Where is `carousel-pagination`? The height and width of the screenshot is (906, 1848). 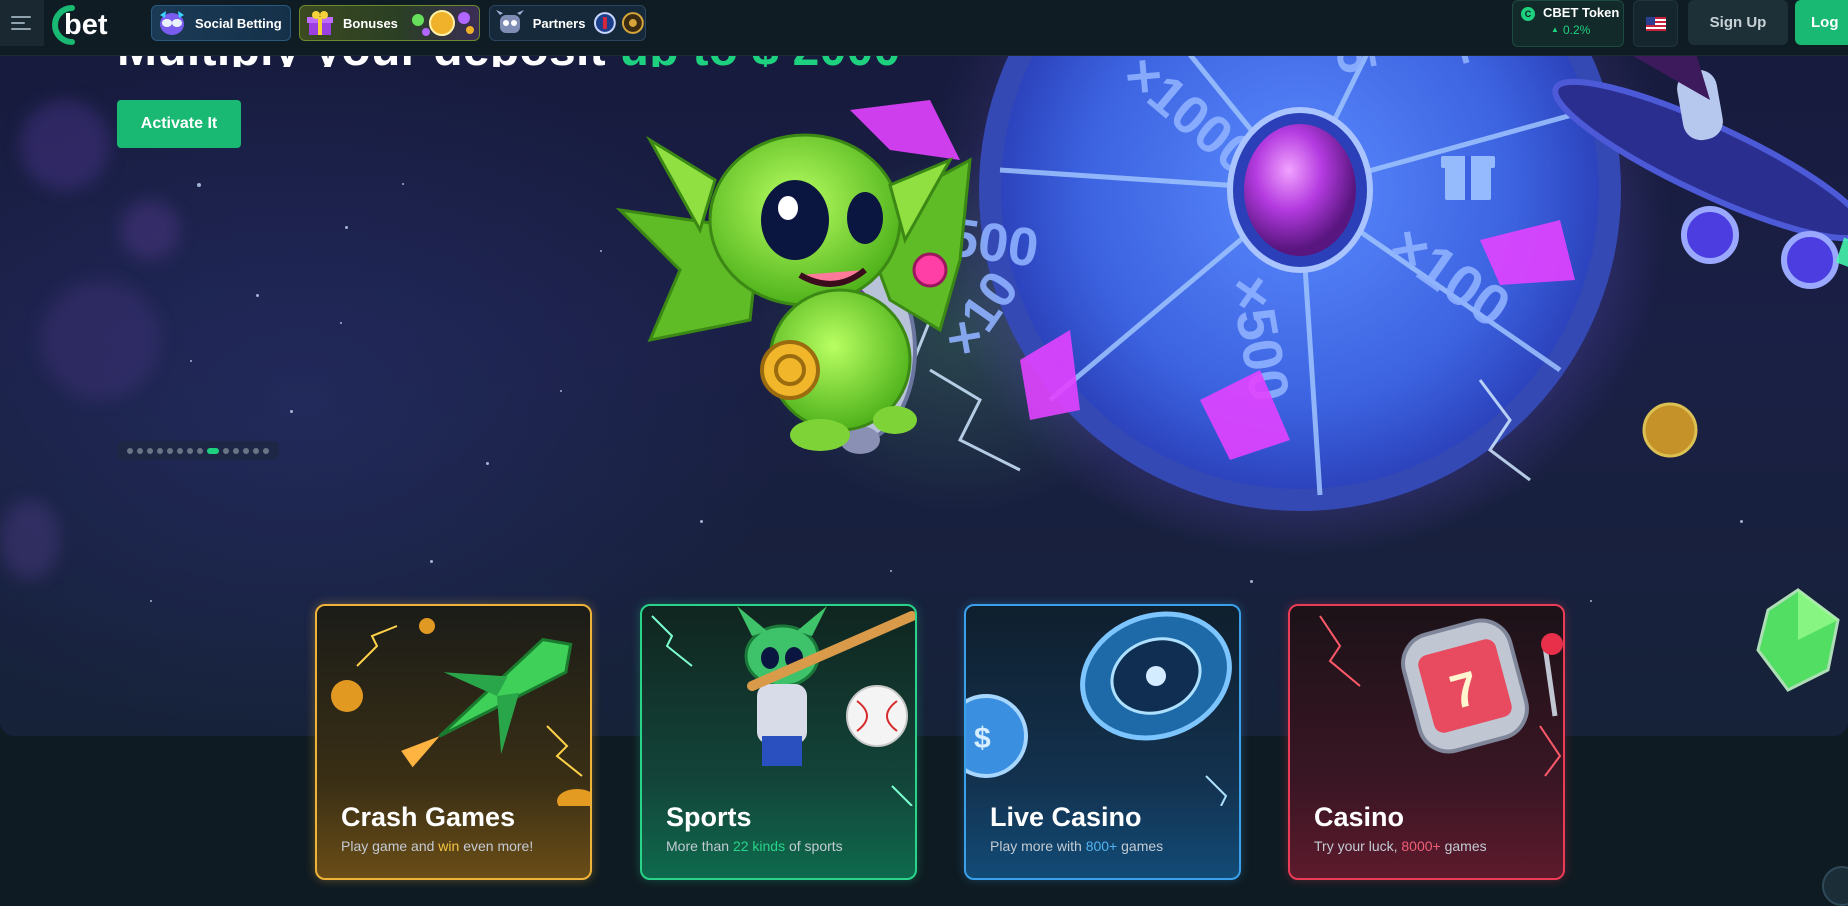 carousel-pagination is located at coordinates (198, 450).